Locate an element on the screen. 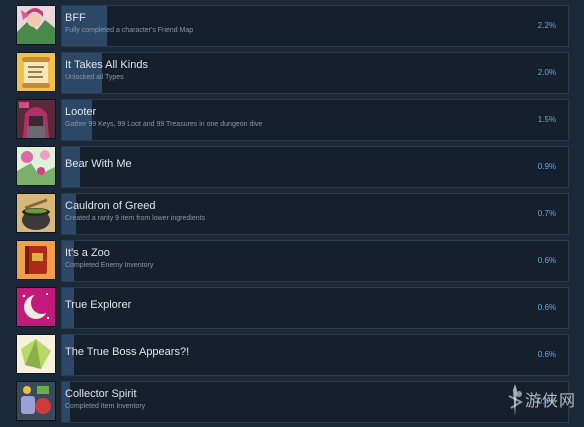  achievement-title: The True Boss Appears?! is located at coordinates (127, 352).